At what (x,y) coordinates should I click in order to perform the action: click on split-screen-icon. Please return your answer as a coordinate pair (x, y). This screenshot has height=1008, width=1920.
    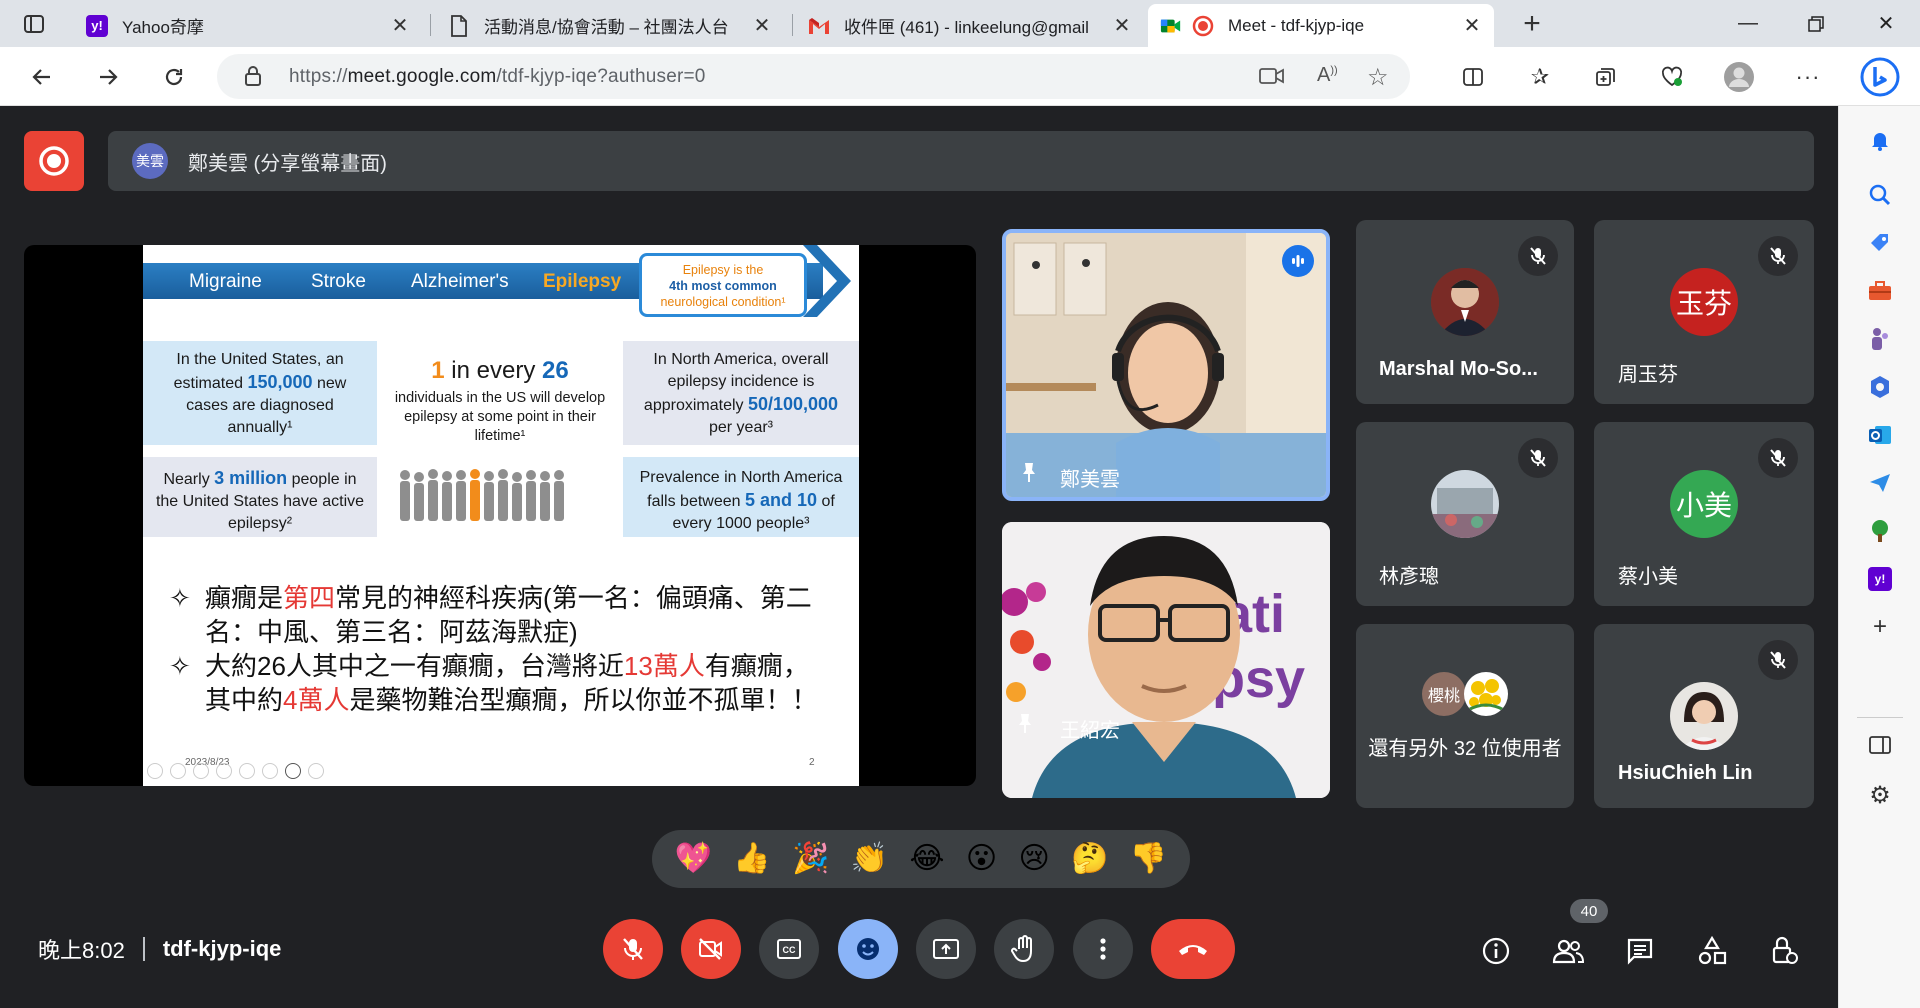
    Looking at the image, I should click on (1473, 77).